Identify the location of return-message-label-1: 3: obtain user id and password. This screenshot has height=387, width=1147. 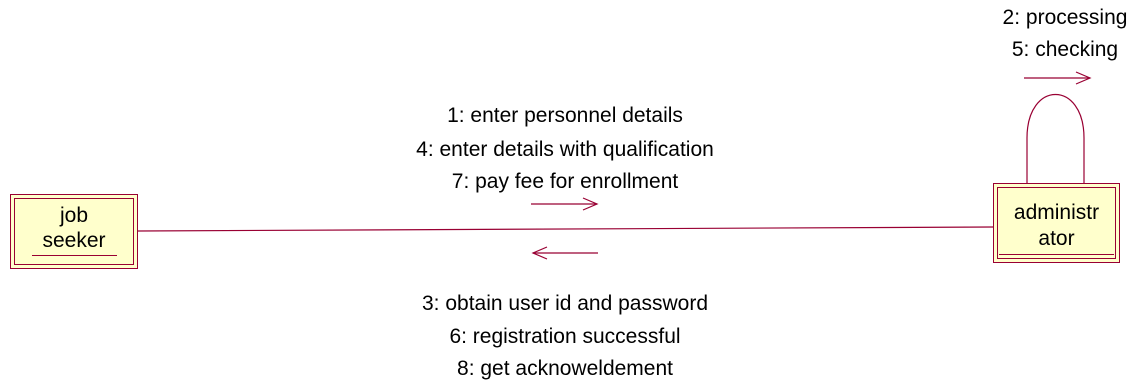
(564, 303).